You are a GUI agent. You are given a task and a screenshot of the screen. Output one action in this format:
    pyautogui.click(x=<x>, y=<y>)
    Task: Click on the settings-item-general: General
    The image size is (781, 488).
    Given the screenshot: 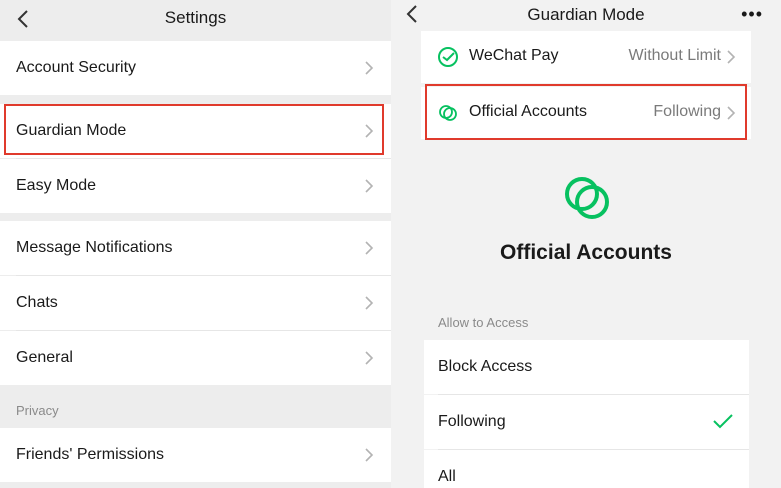 What is the action you would take?
    pyautogui.click(x=195, y=358)
    